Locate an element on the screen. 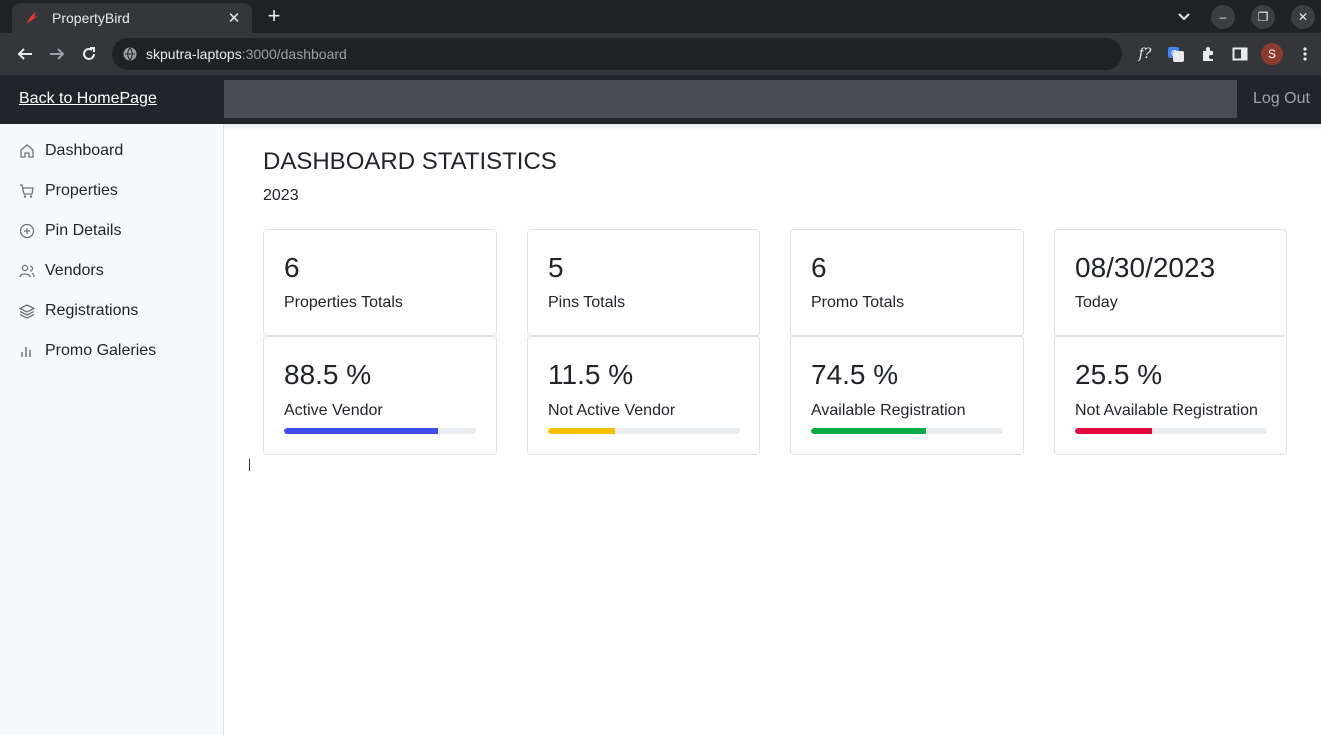  plus-circle-icon is located at coordinates (27, 231).